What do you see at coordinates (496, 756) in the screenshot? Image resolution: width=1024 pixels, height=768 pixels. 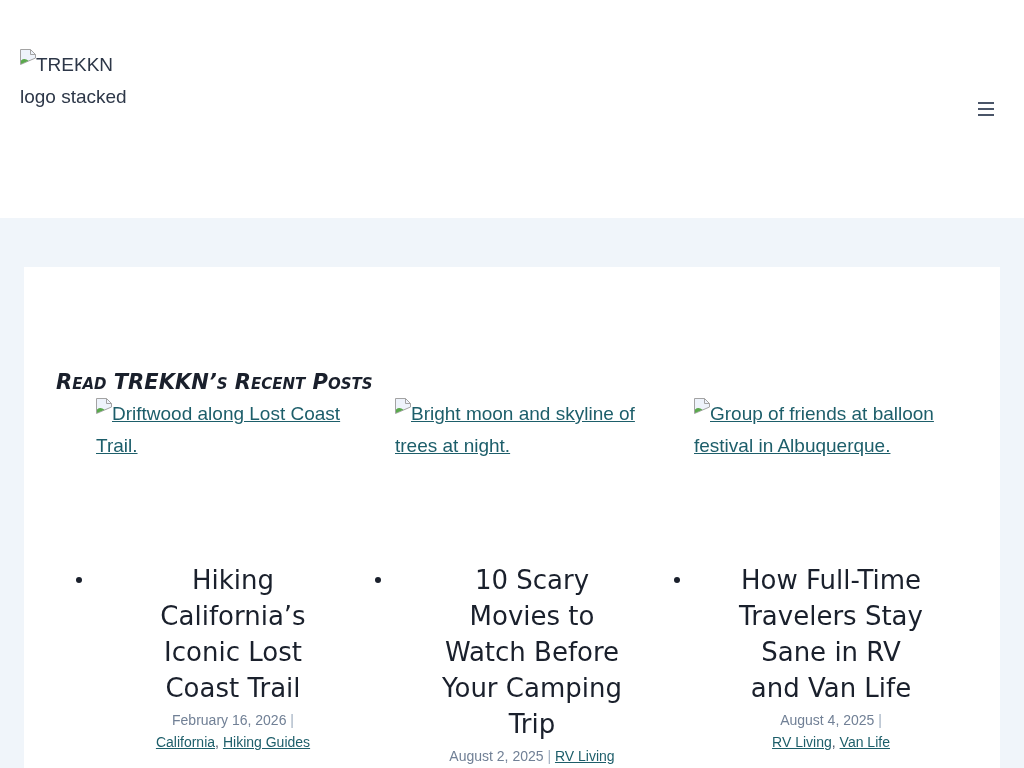 I see `post-date: August 2, 2025` at bounding box center [496, 756].